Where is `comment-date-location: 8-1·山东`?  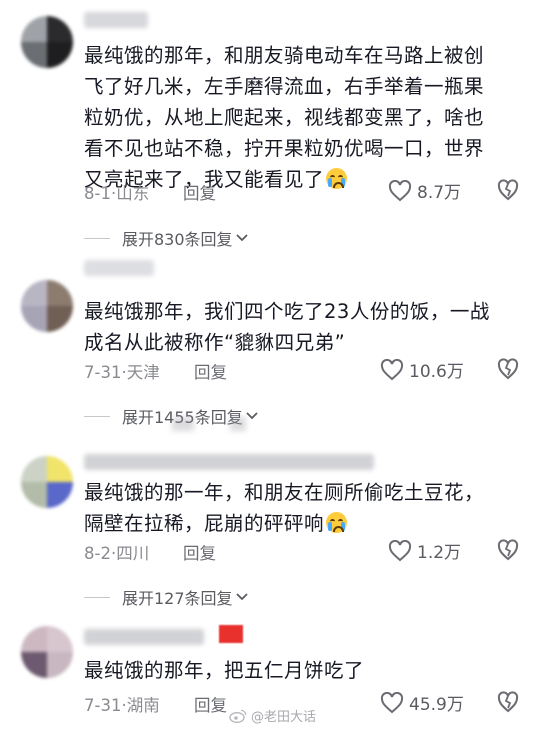
comment-date-location: 8-1·山东 is located at coordinates (117, 193).